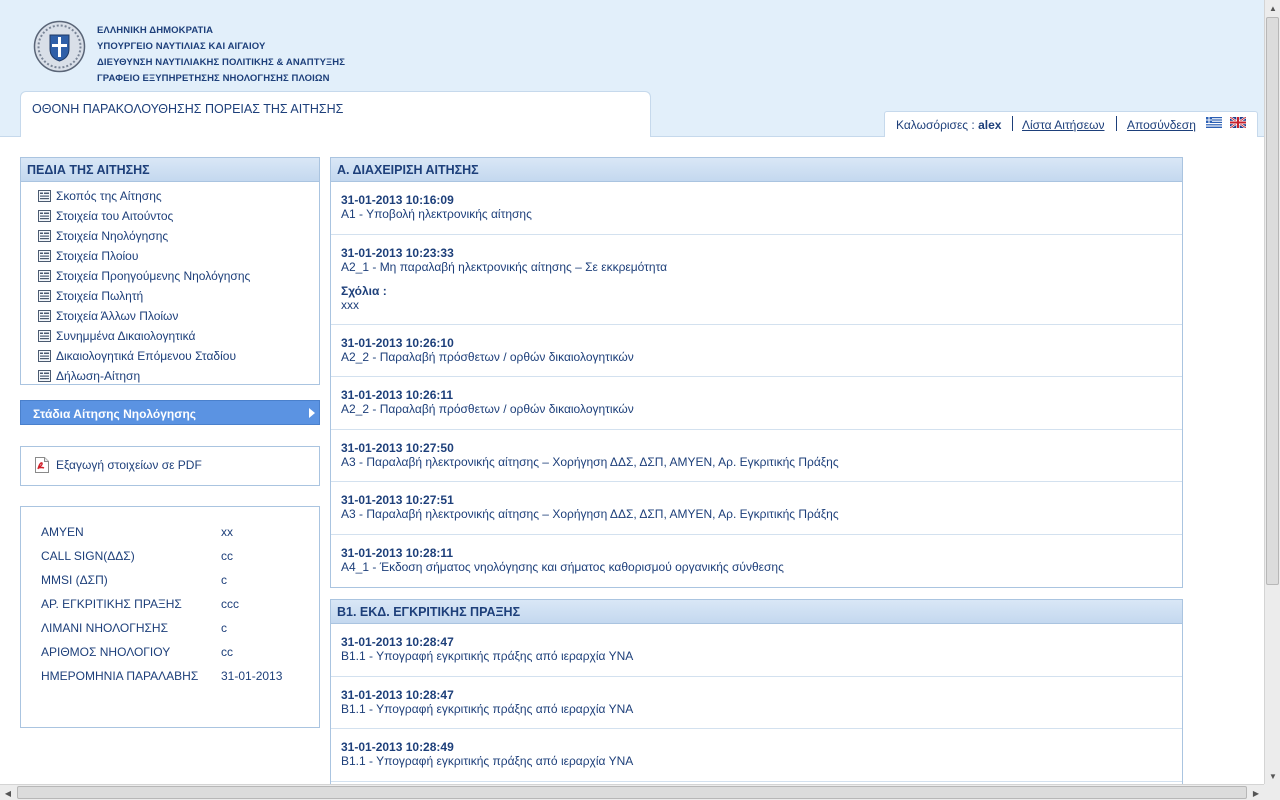  What do you see at coordinates (1272, 8) in the screenshot?
I see `scroll-up-icon: ▲` at bounding box center [1272, 8].